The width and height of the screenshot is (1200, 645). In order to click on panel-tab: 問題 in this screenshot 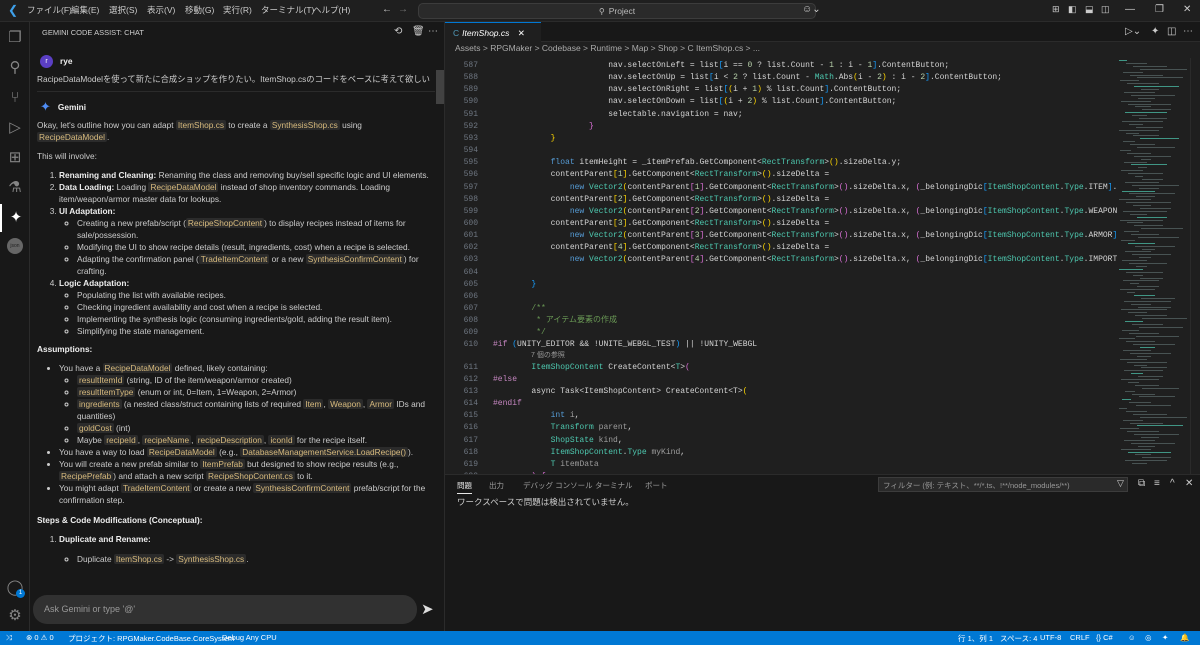, I will do `click(464, 487)`.